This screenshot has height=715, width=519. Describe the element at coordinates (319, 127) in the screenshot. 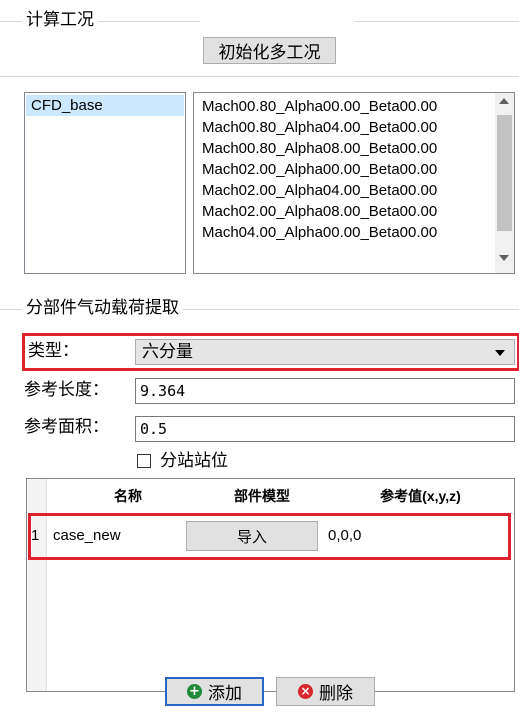

I see `condition-item: Mach00.80_Alpha04.00_Beta00.00` at that location.